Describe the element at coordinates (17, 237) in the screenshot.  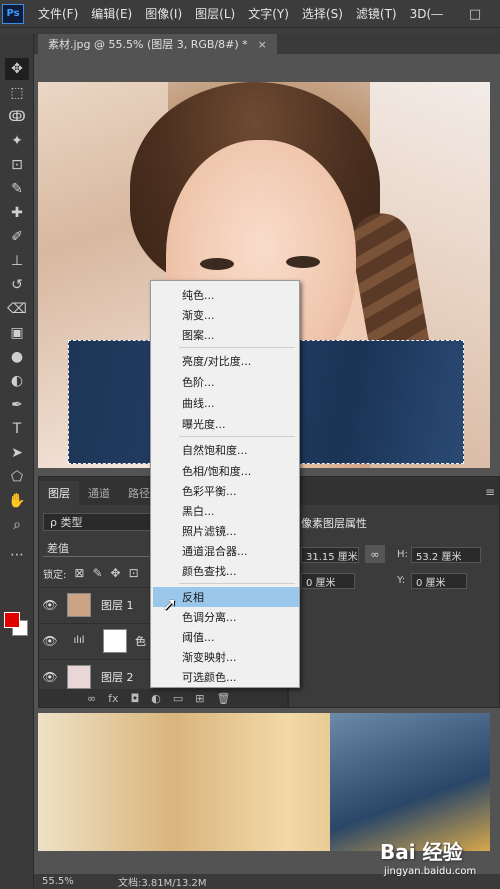
I see `brush-tool: ✐` at that location.